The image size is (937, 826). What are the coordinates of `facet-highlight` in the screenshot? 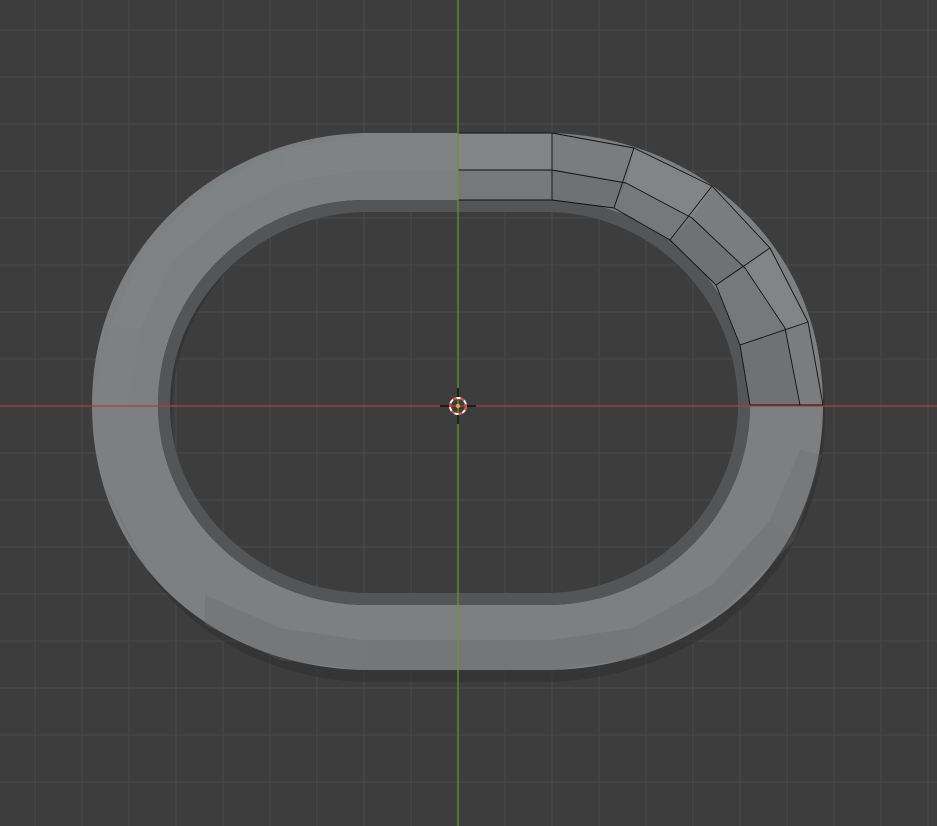 It's located at (410, 151).